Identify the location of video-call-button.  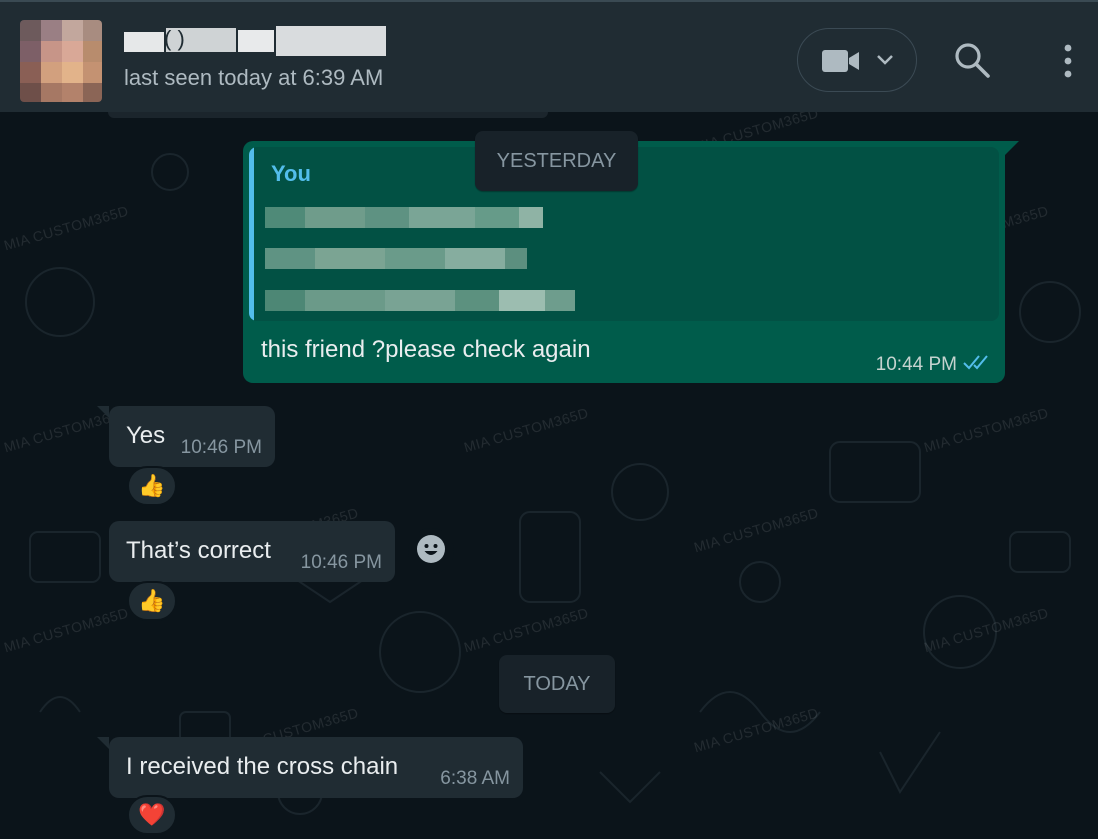
(857, 60).